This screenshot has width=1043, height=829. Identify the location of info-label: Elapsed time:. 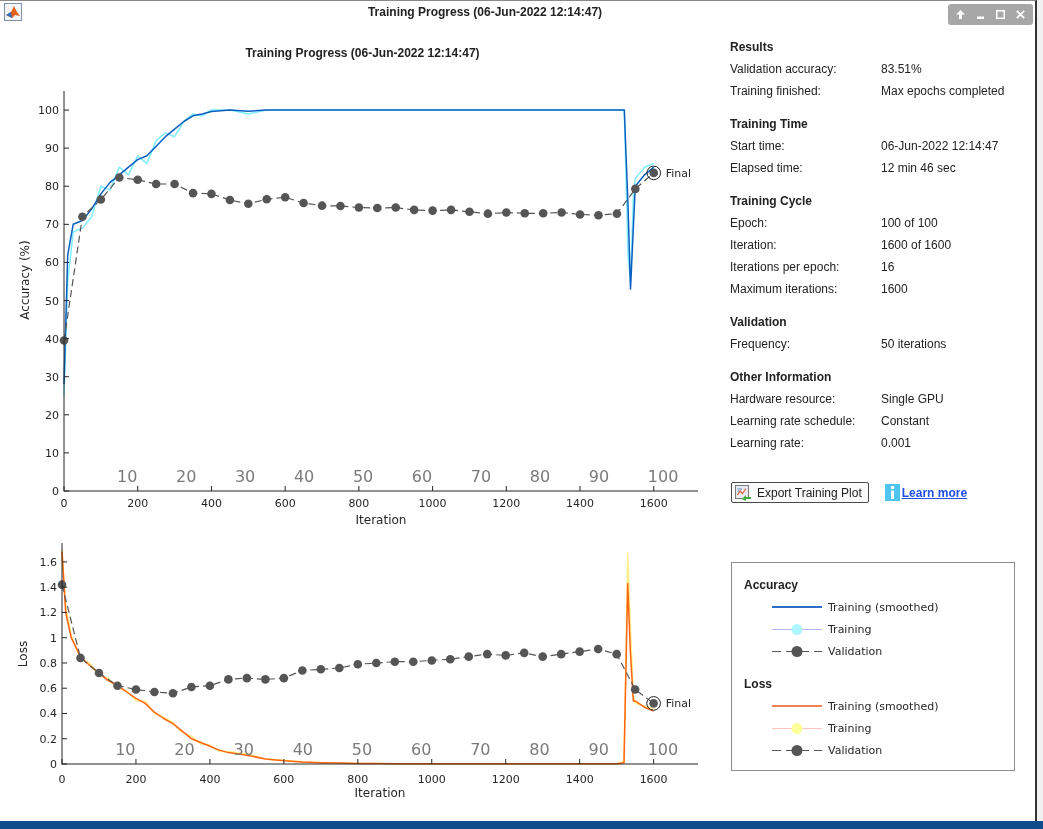
(766, 168).